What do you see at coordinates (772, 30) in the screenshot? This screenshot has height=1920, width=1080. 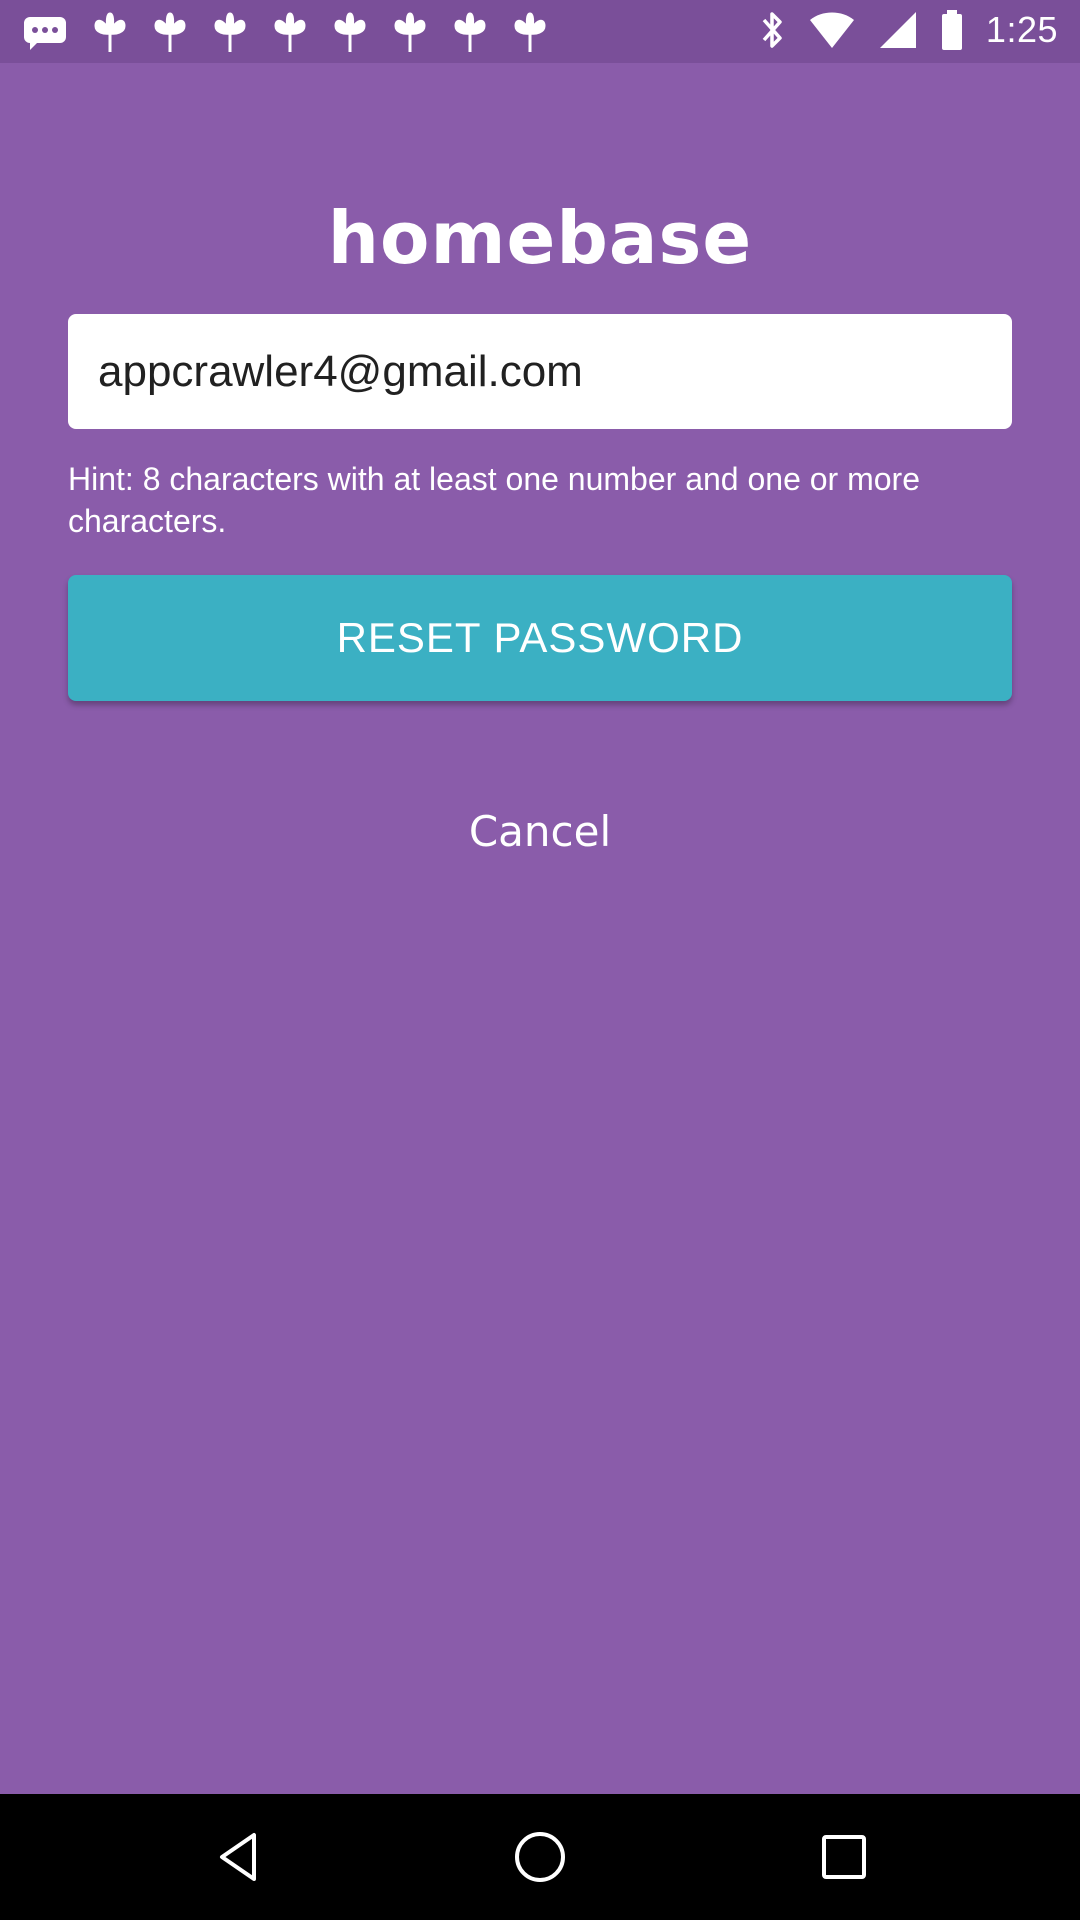 I see `bluetooth-icon` at bounding box center [772, 30].